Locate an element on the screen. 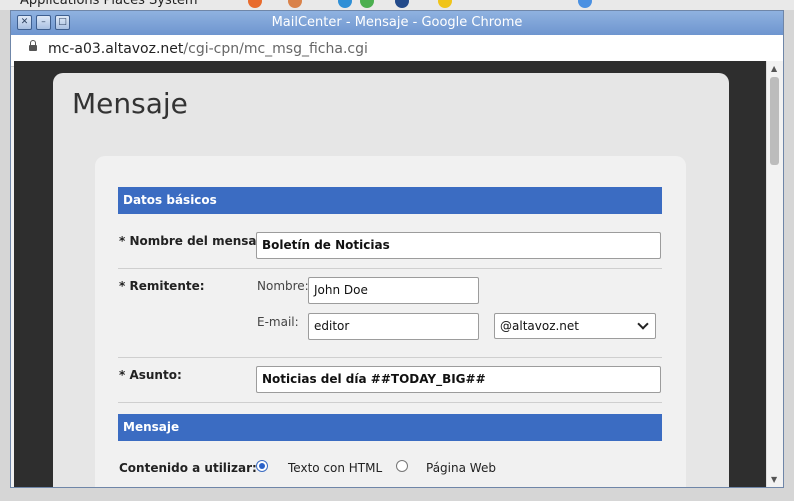  domain-select: @altavoz.net is located at coordinates (575, 326).